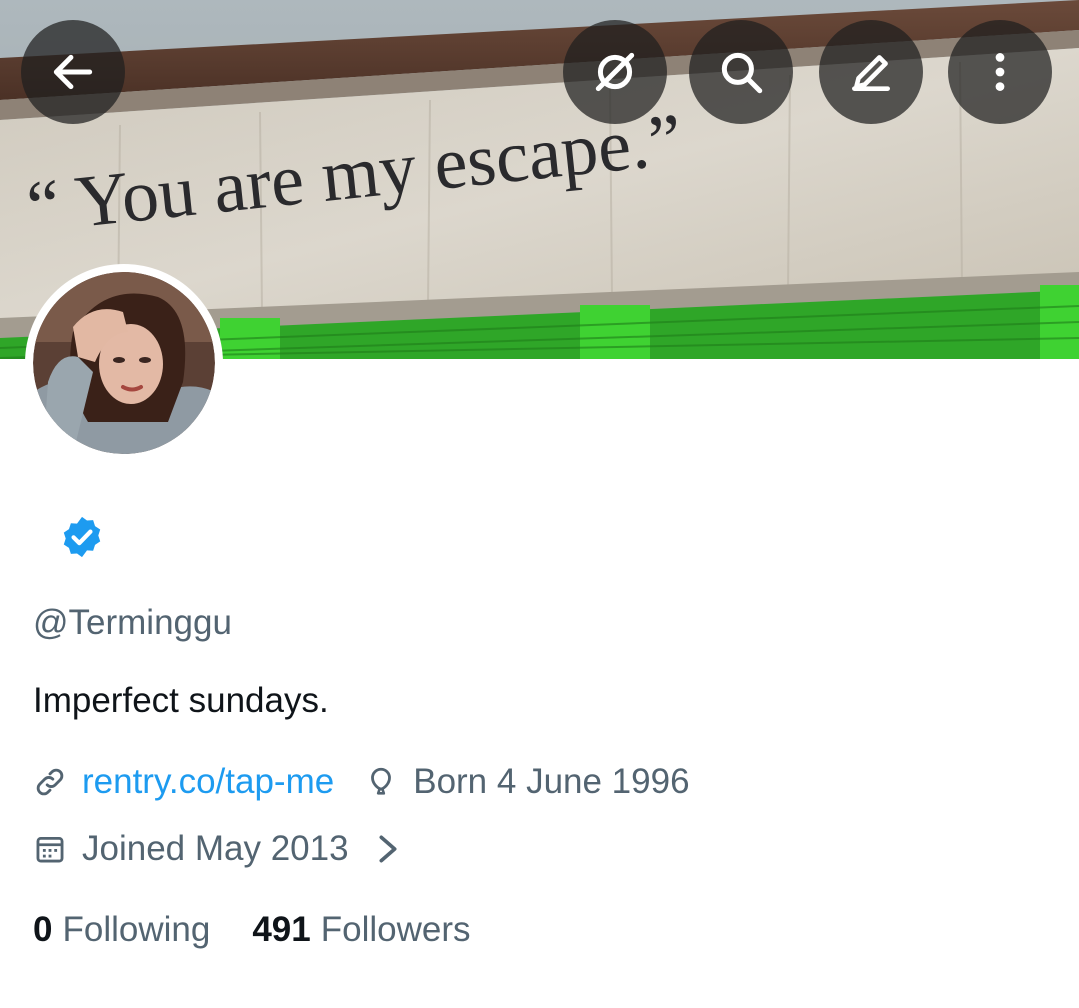 This screenshot has width=1079, height=1008. I want to click on balloon-icon, so click(381, 781).